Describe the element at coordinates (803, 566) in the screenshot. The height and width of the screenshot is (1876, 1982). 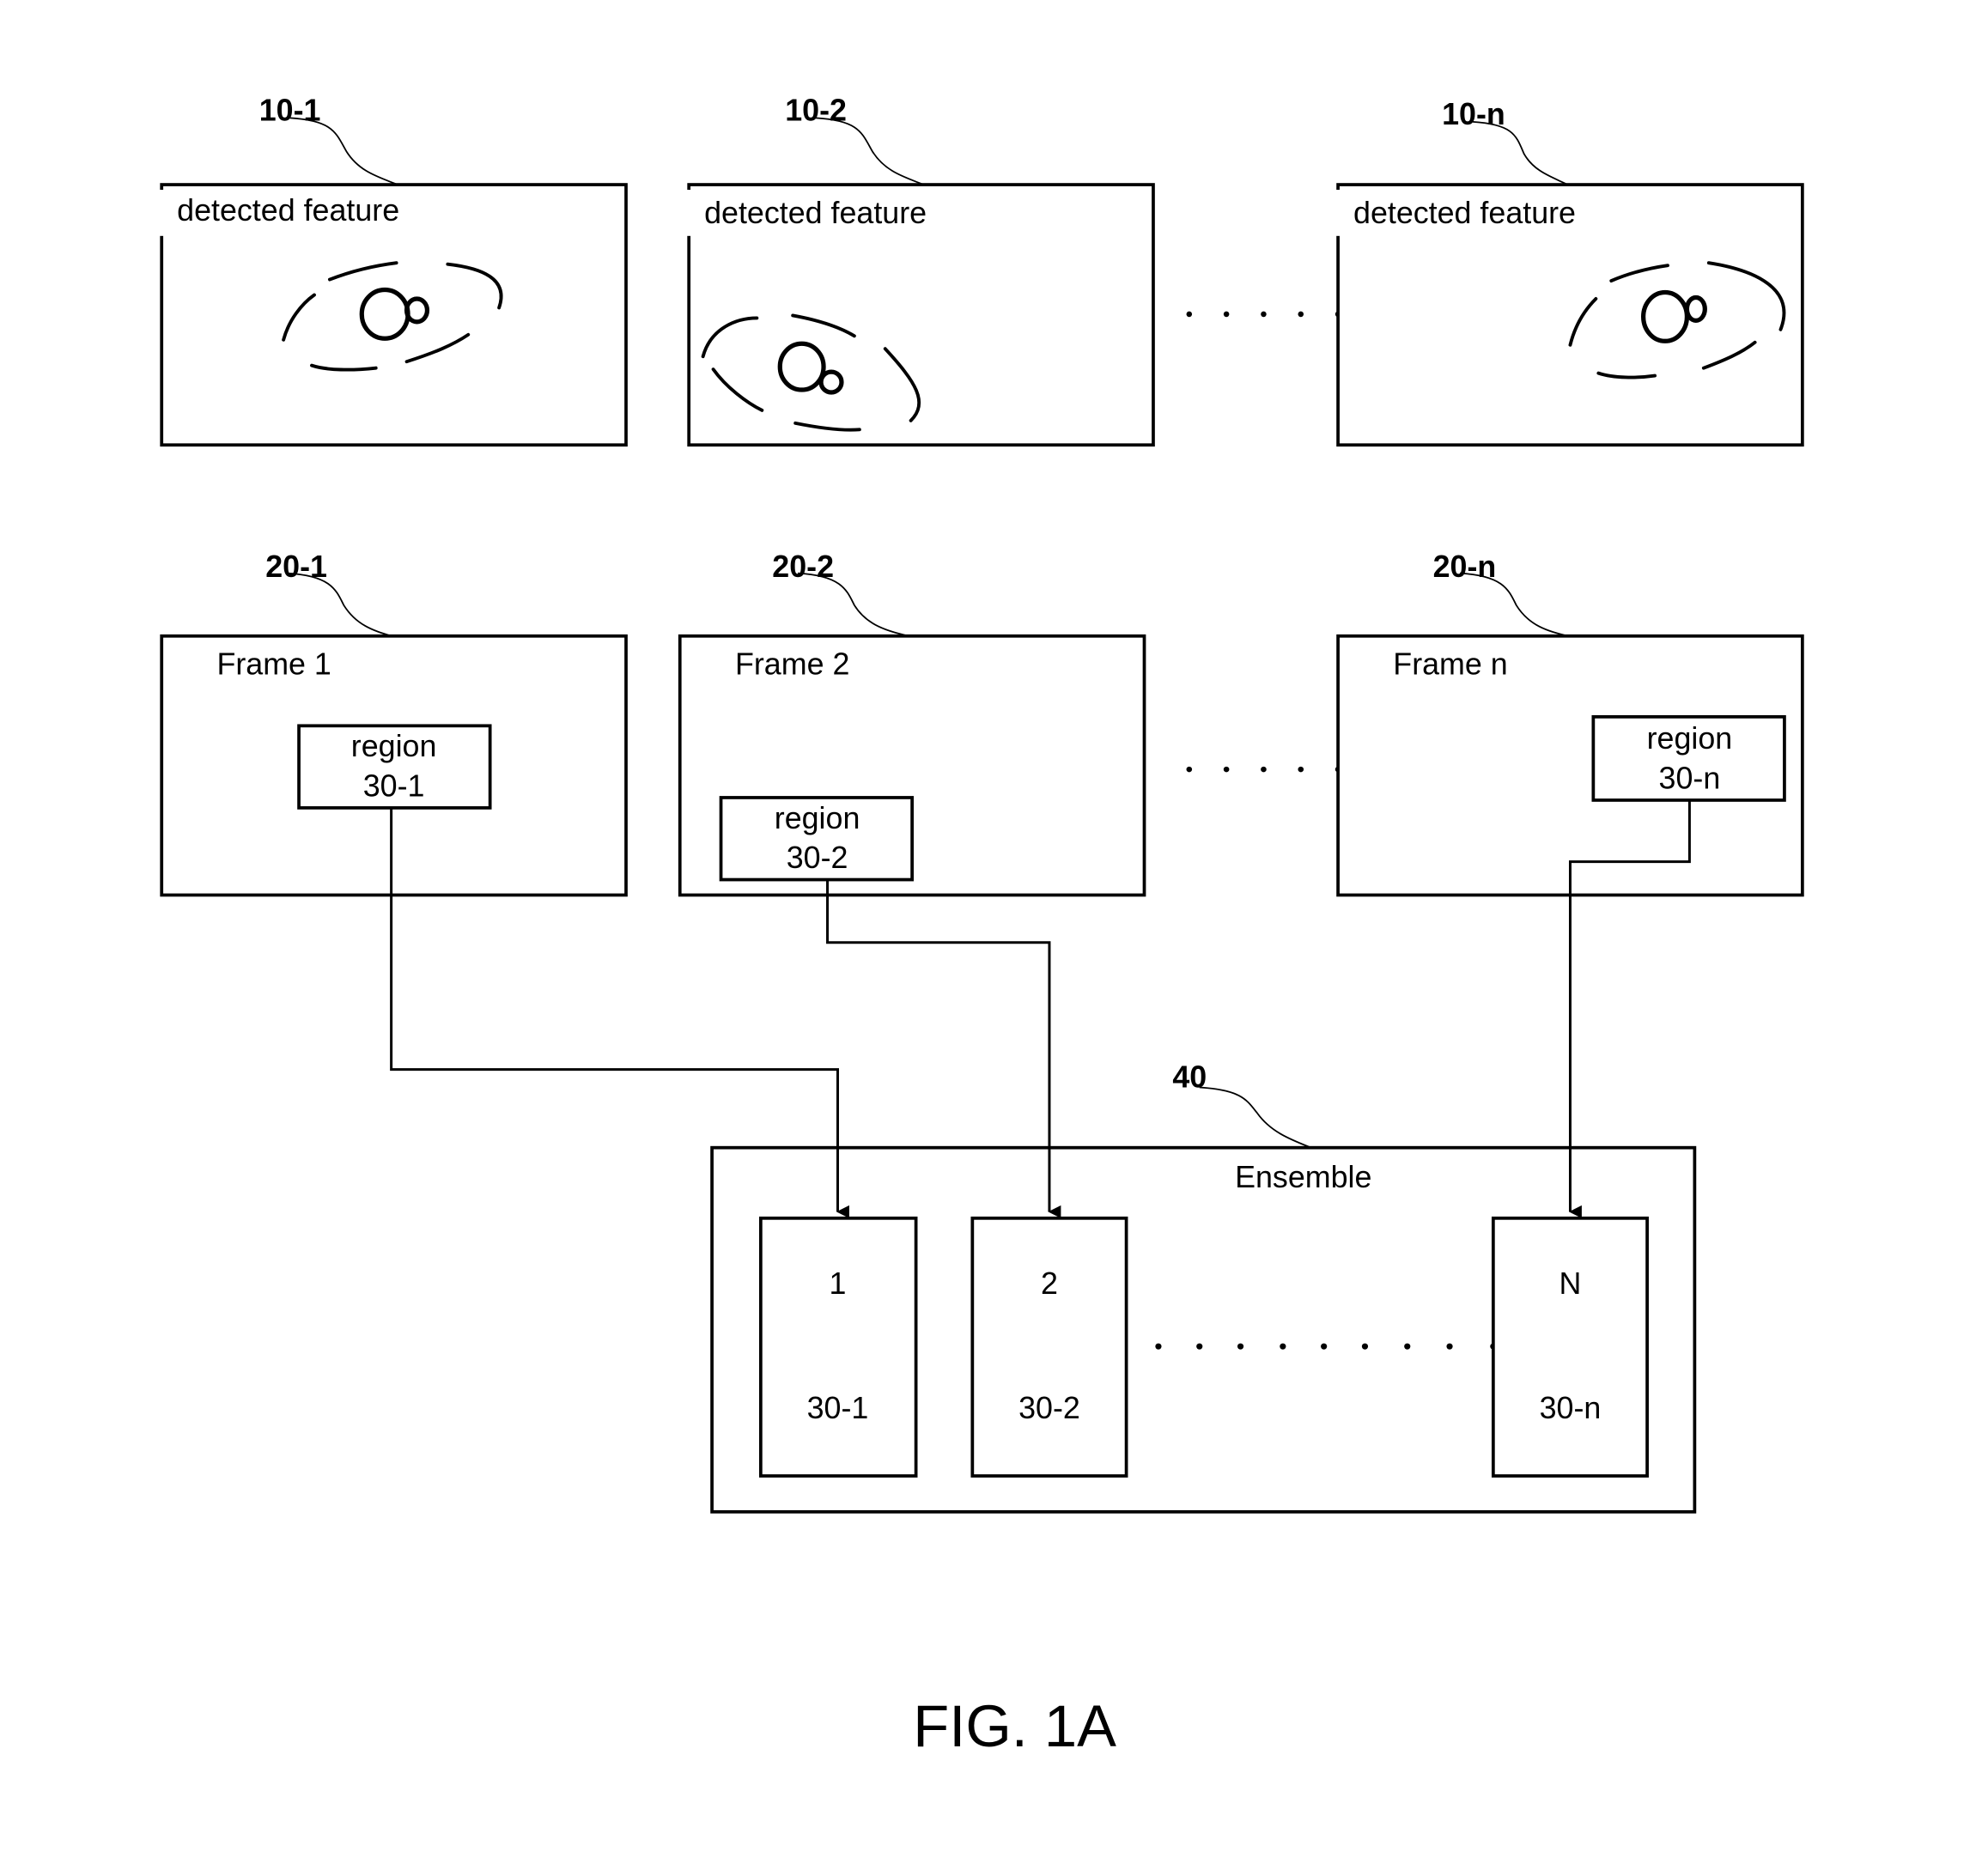
I see `reference-numeral: 20-2` at that location.